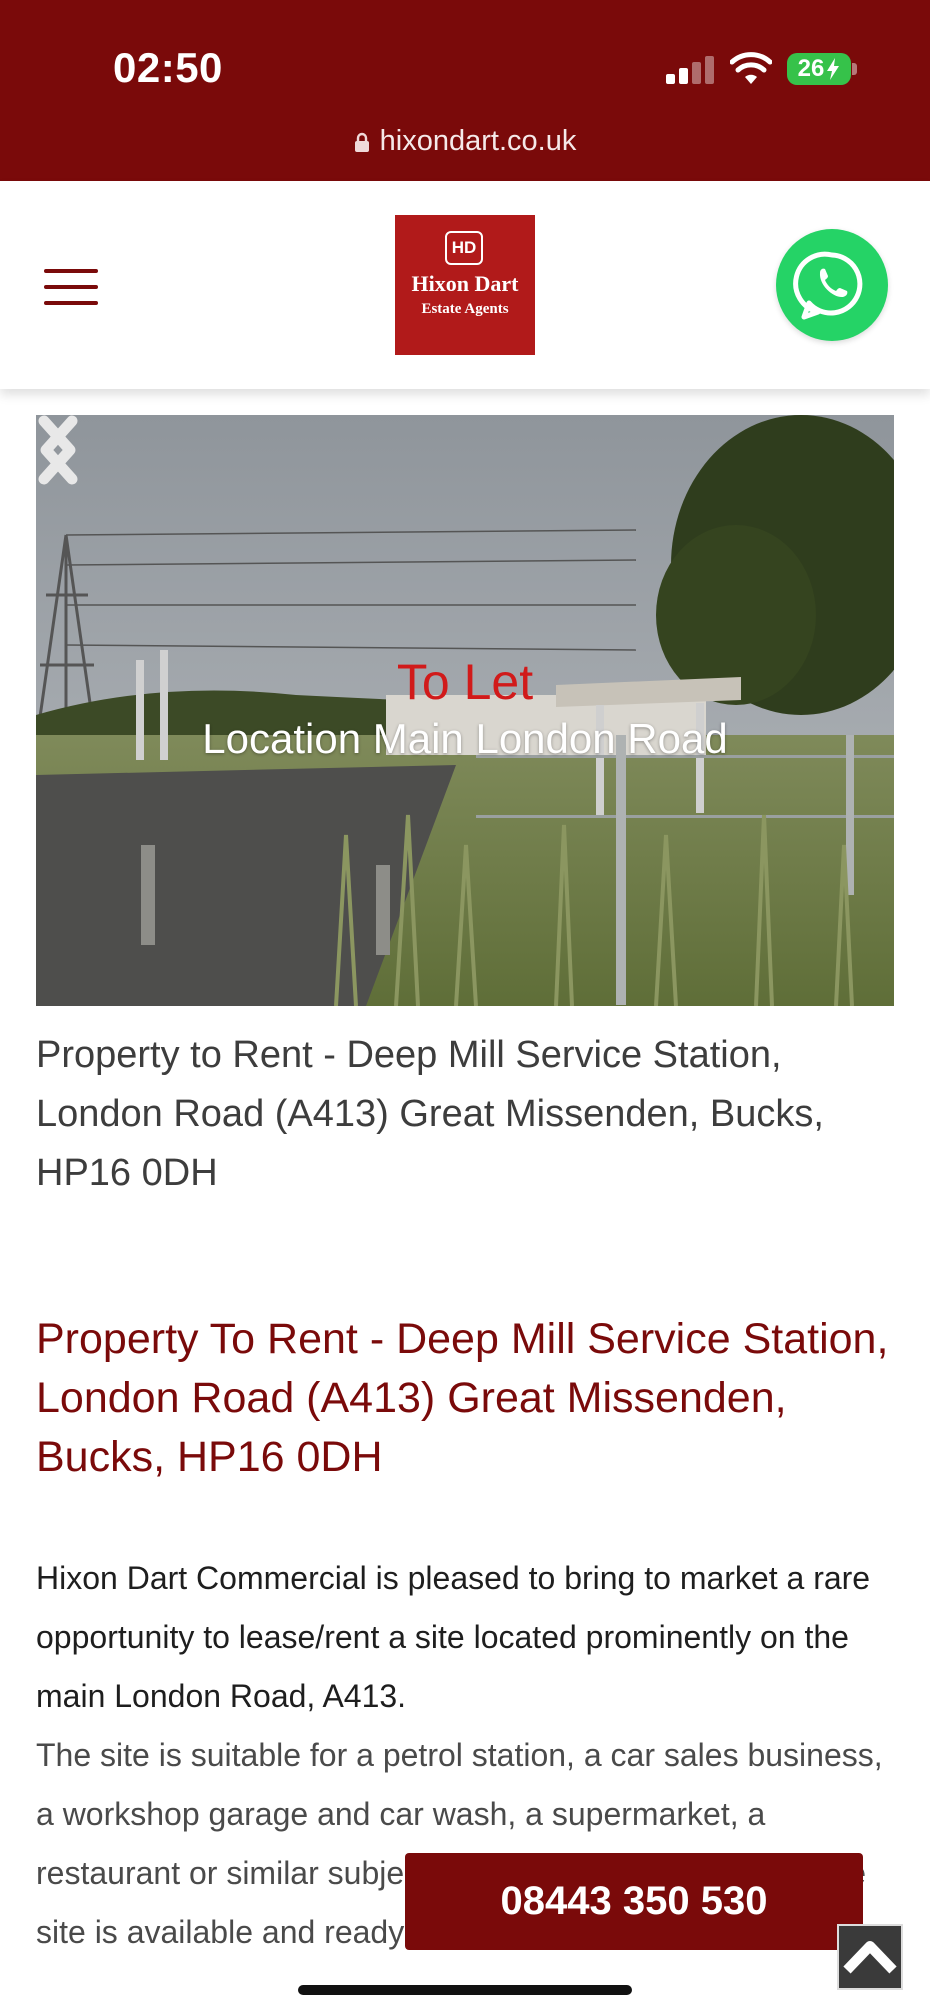 The height and width of the screenshot is (2016, 930). What do you see at coordinates (478, 141) in the screenshot?
I see `url-text: hixondart.co.uk` at bounding box center [478, 141].